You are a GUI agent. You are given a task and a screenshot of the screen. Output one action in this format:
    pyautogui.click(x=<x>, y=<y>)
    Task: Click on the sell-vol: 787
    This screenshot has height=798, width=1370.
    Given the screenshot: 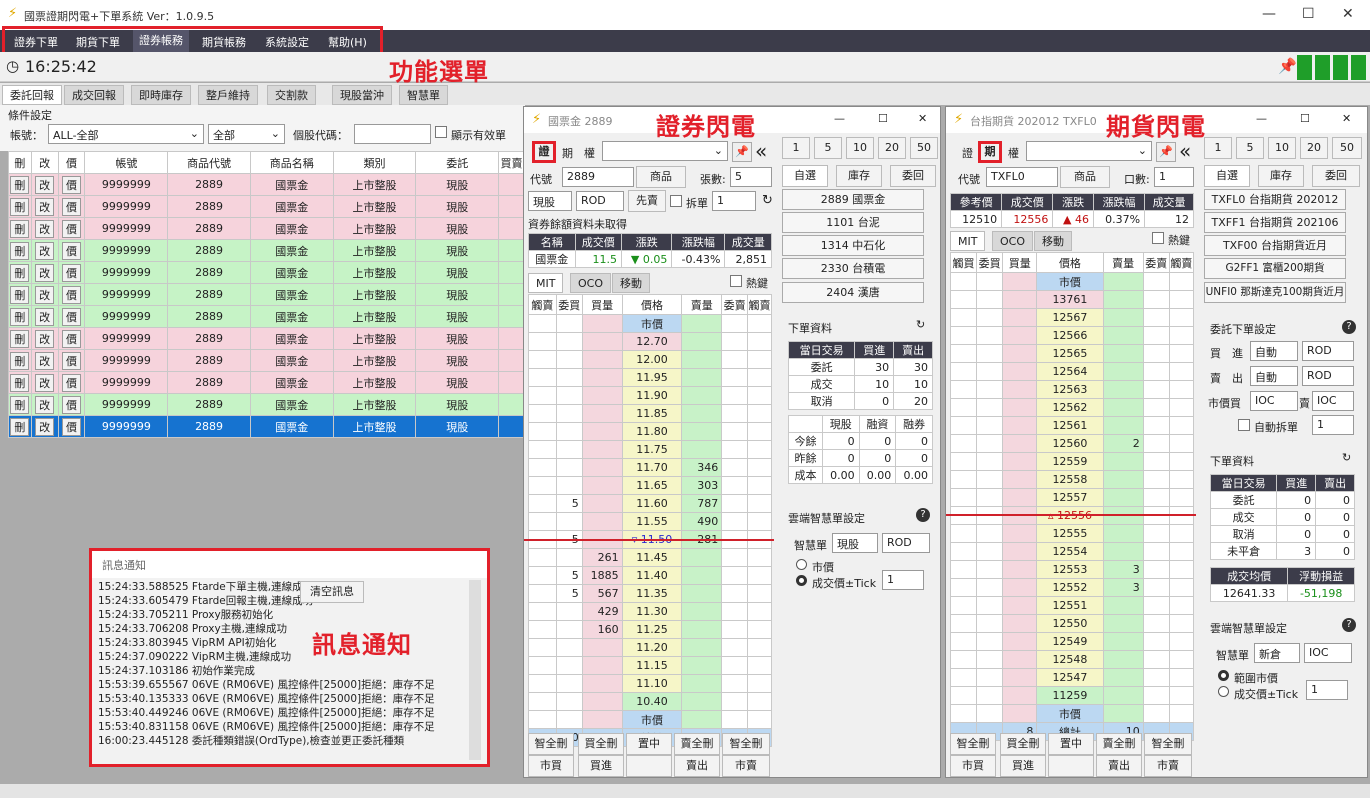 What is the action you would take?
    pyautogui.click(x=702, y=503)
    